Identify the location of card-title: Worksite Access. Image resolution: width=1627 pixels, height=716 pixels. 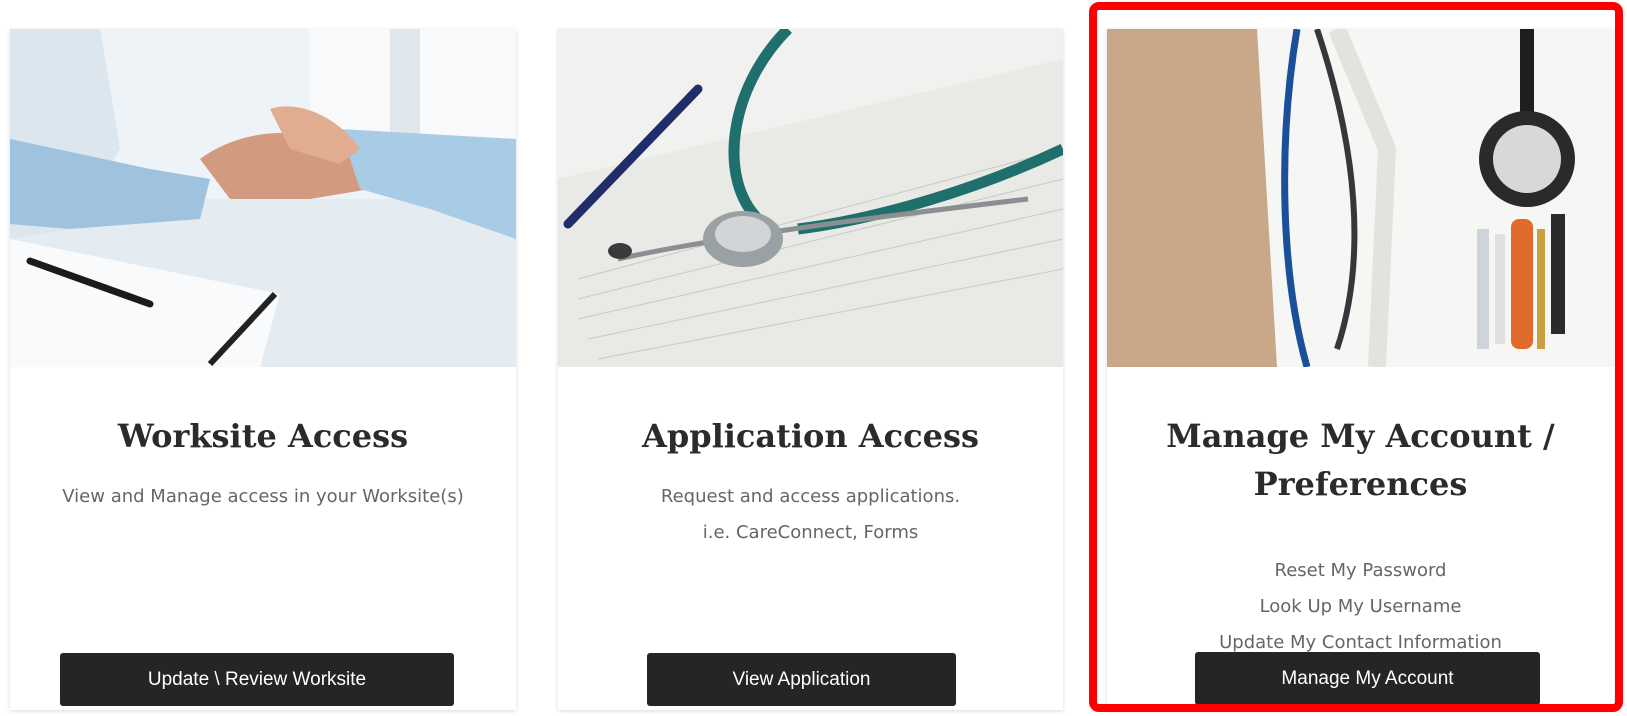
(263, 436).